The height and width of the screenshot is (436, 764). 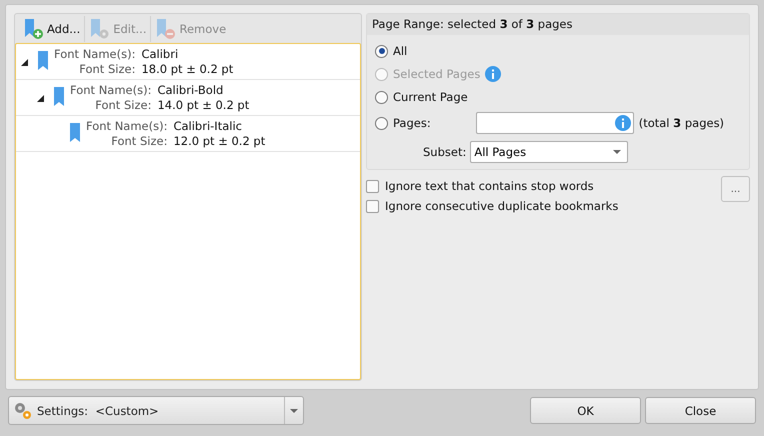 I want to click on settings-dropdown: Settings: <Custom>, so click(x=156, y=410).